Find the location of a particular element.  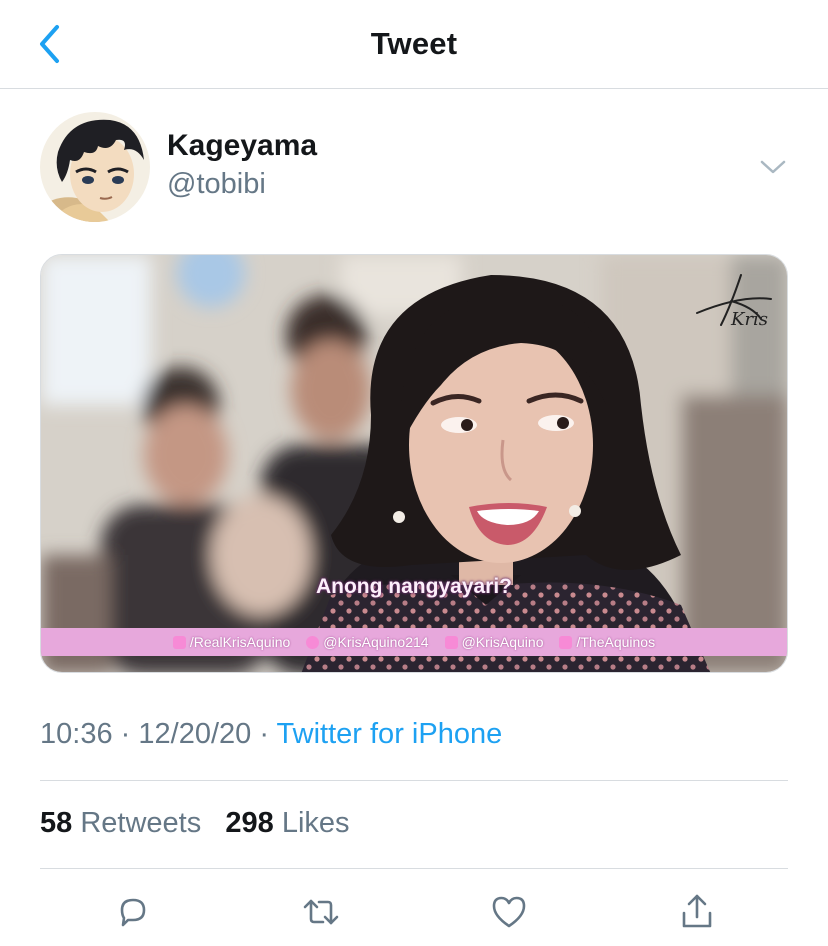

retweets-stat: 58 Retweets is located at coordinates (124, 823).